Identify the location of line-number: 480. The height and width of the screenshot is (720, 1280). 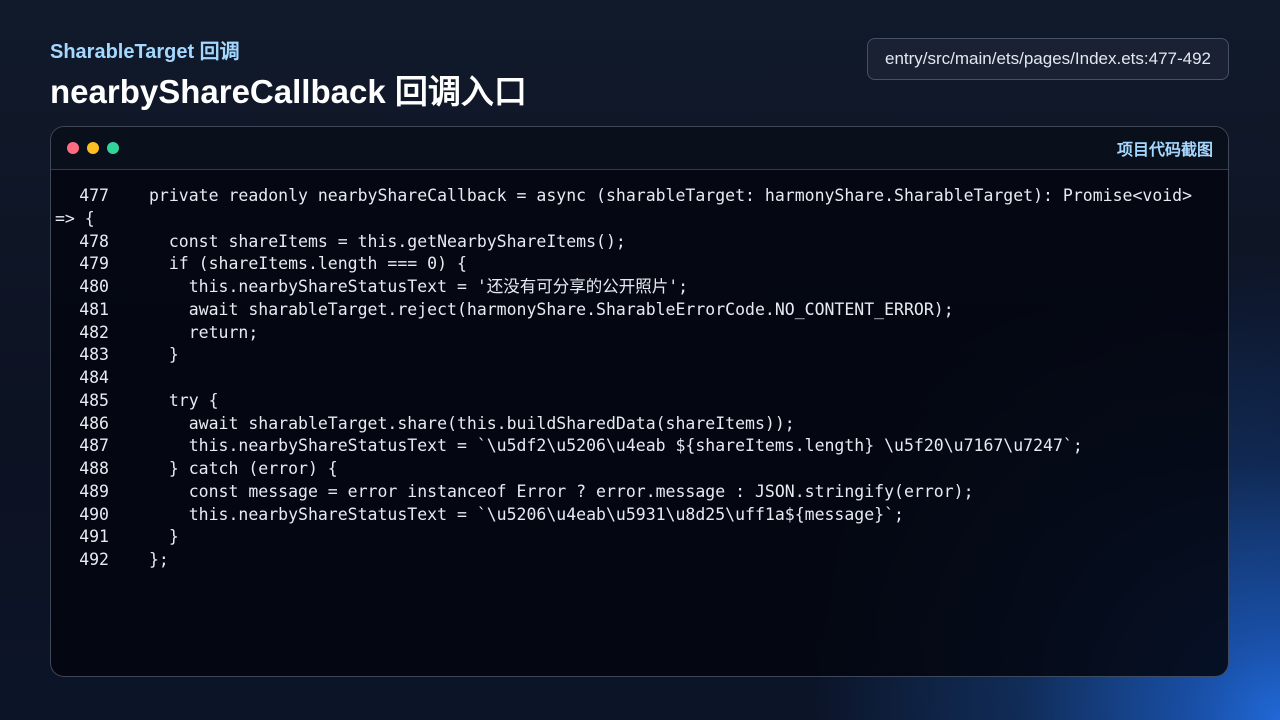
(94, 286).